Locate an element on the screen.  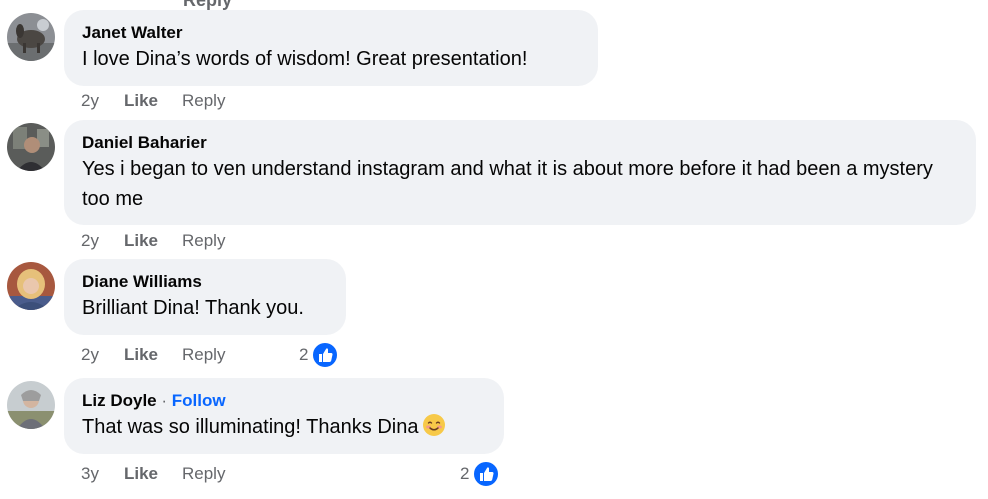
avatar-person-photo-icon is located at coordinates (31, 147).